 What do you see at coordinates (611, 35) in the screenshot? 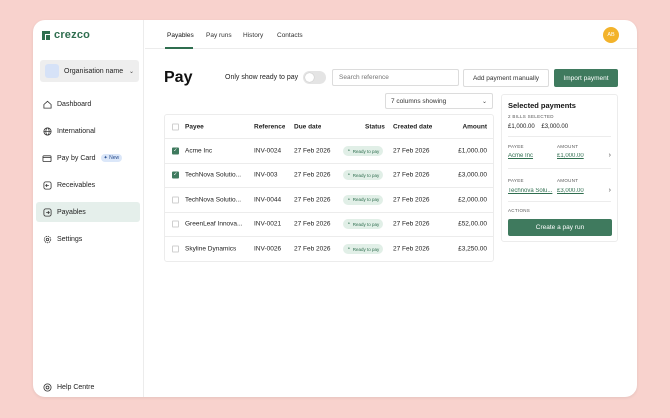
I see `avatar: AB` at bounding box center [611, 35].